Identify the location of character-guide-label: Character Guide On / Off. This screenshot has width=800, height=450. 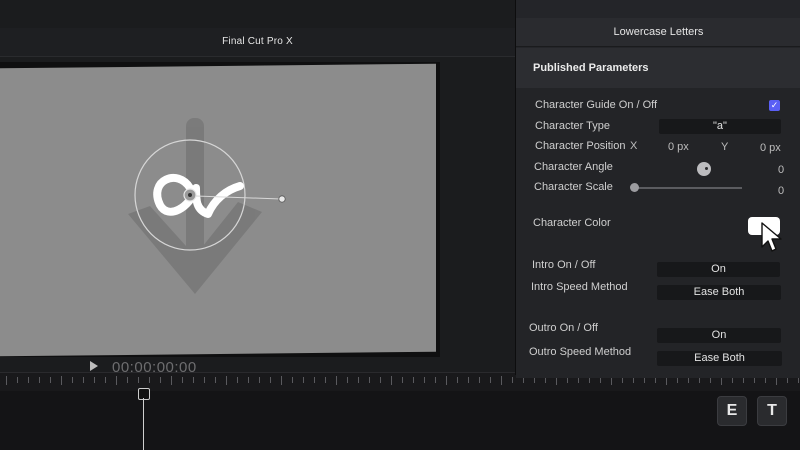
(596, 105).